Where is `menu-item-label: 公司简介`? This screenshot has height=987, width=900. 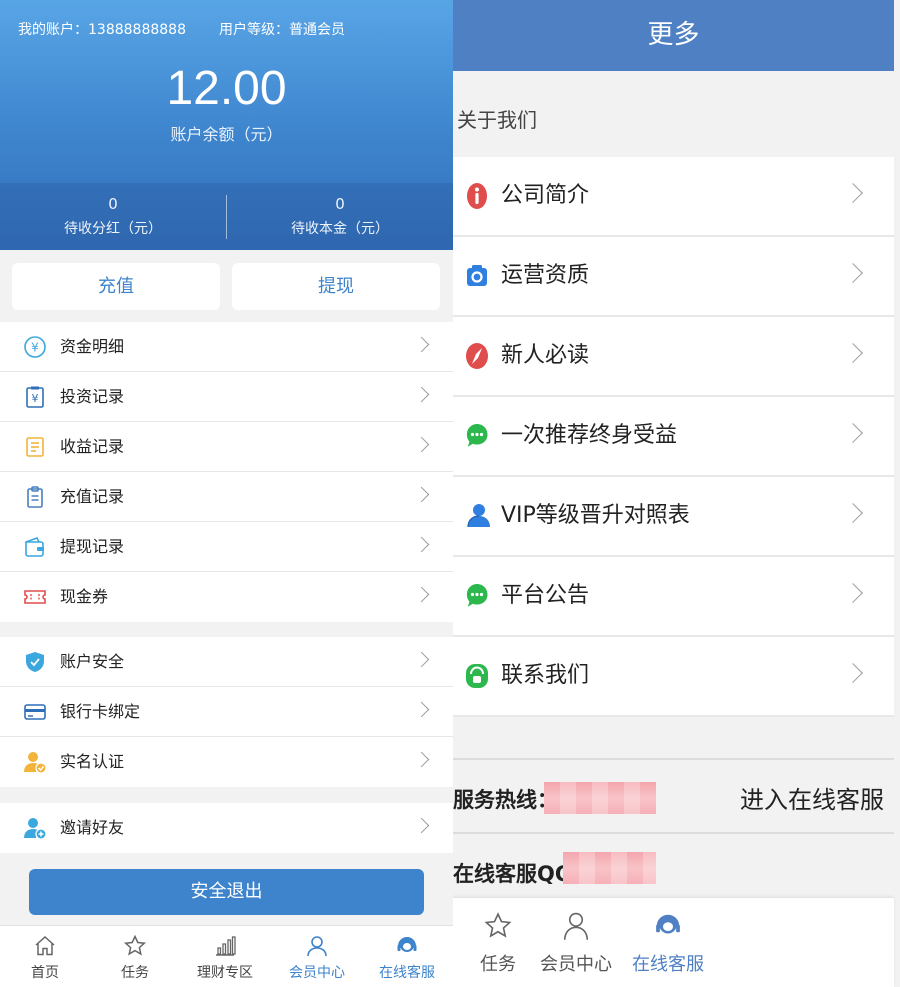
menu-item-label: 公司简介 is located at coordinates (545, 195).